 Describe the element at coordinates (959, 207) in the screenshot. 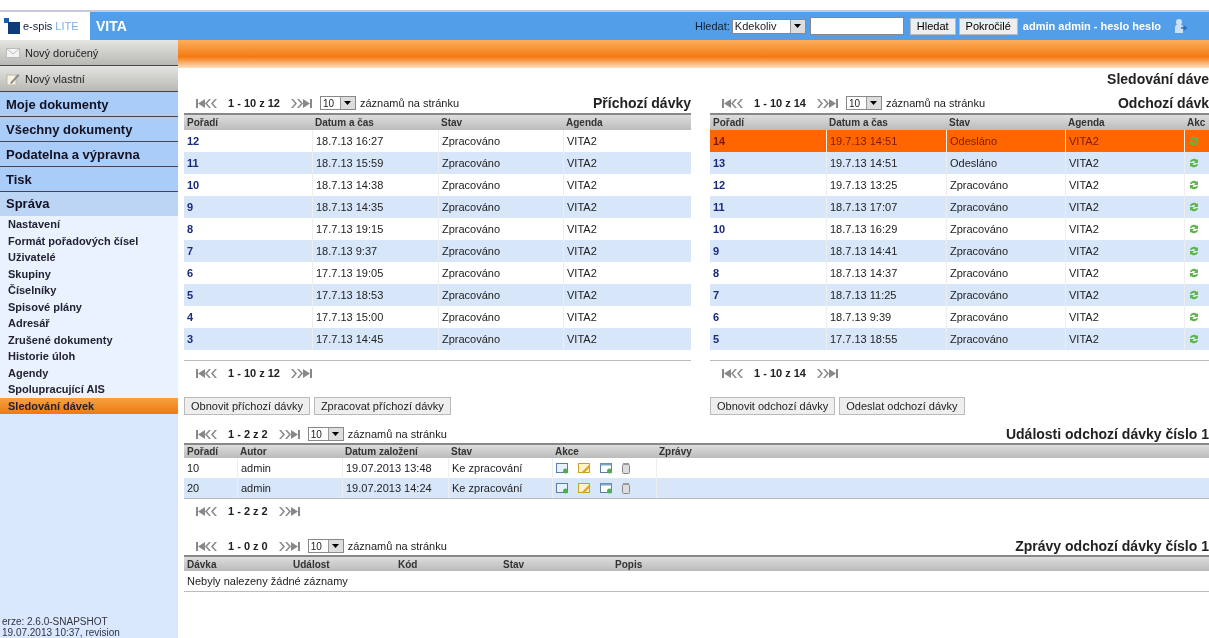

I see `table-row: 11 18.7.13 17:07 Zpracováno VITA2` at that location.